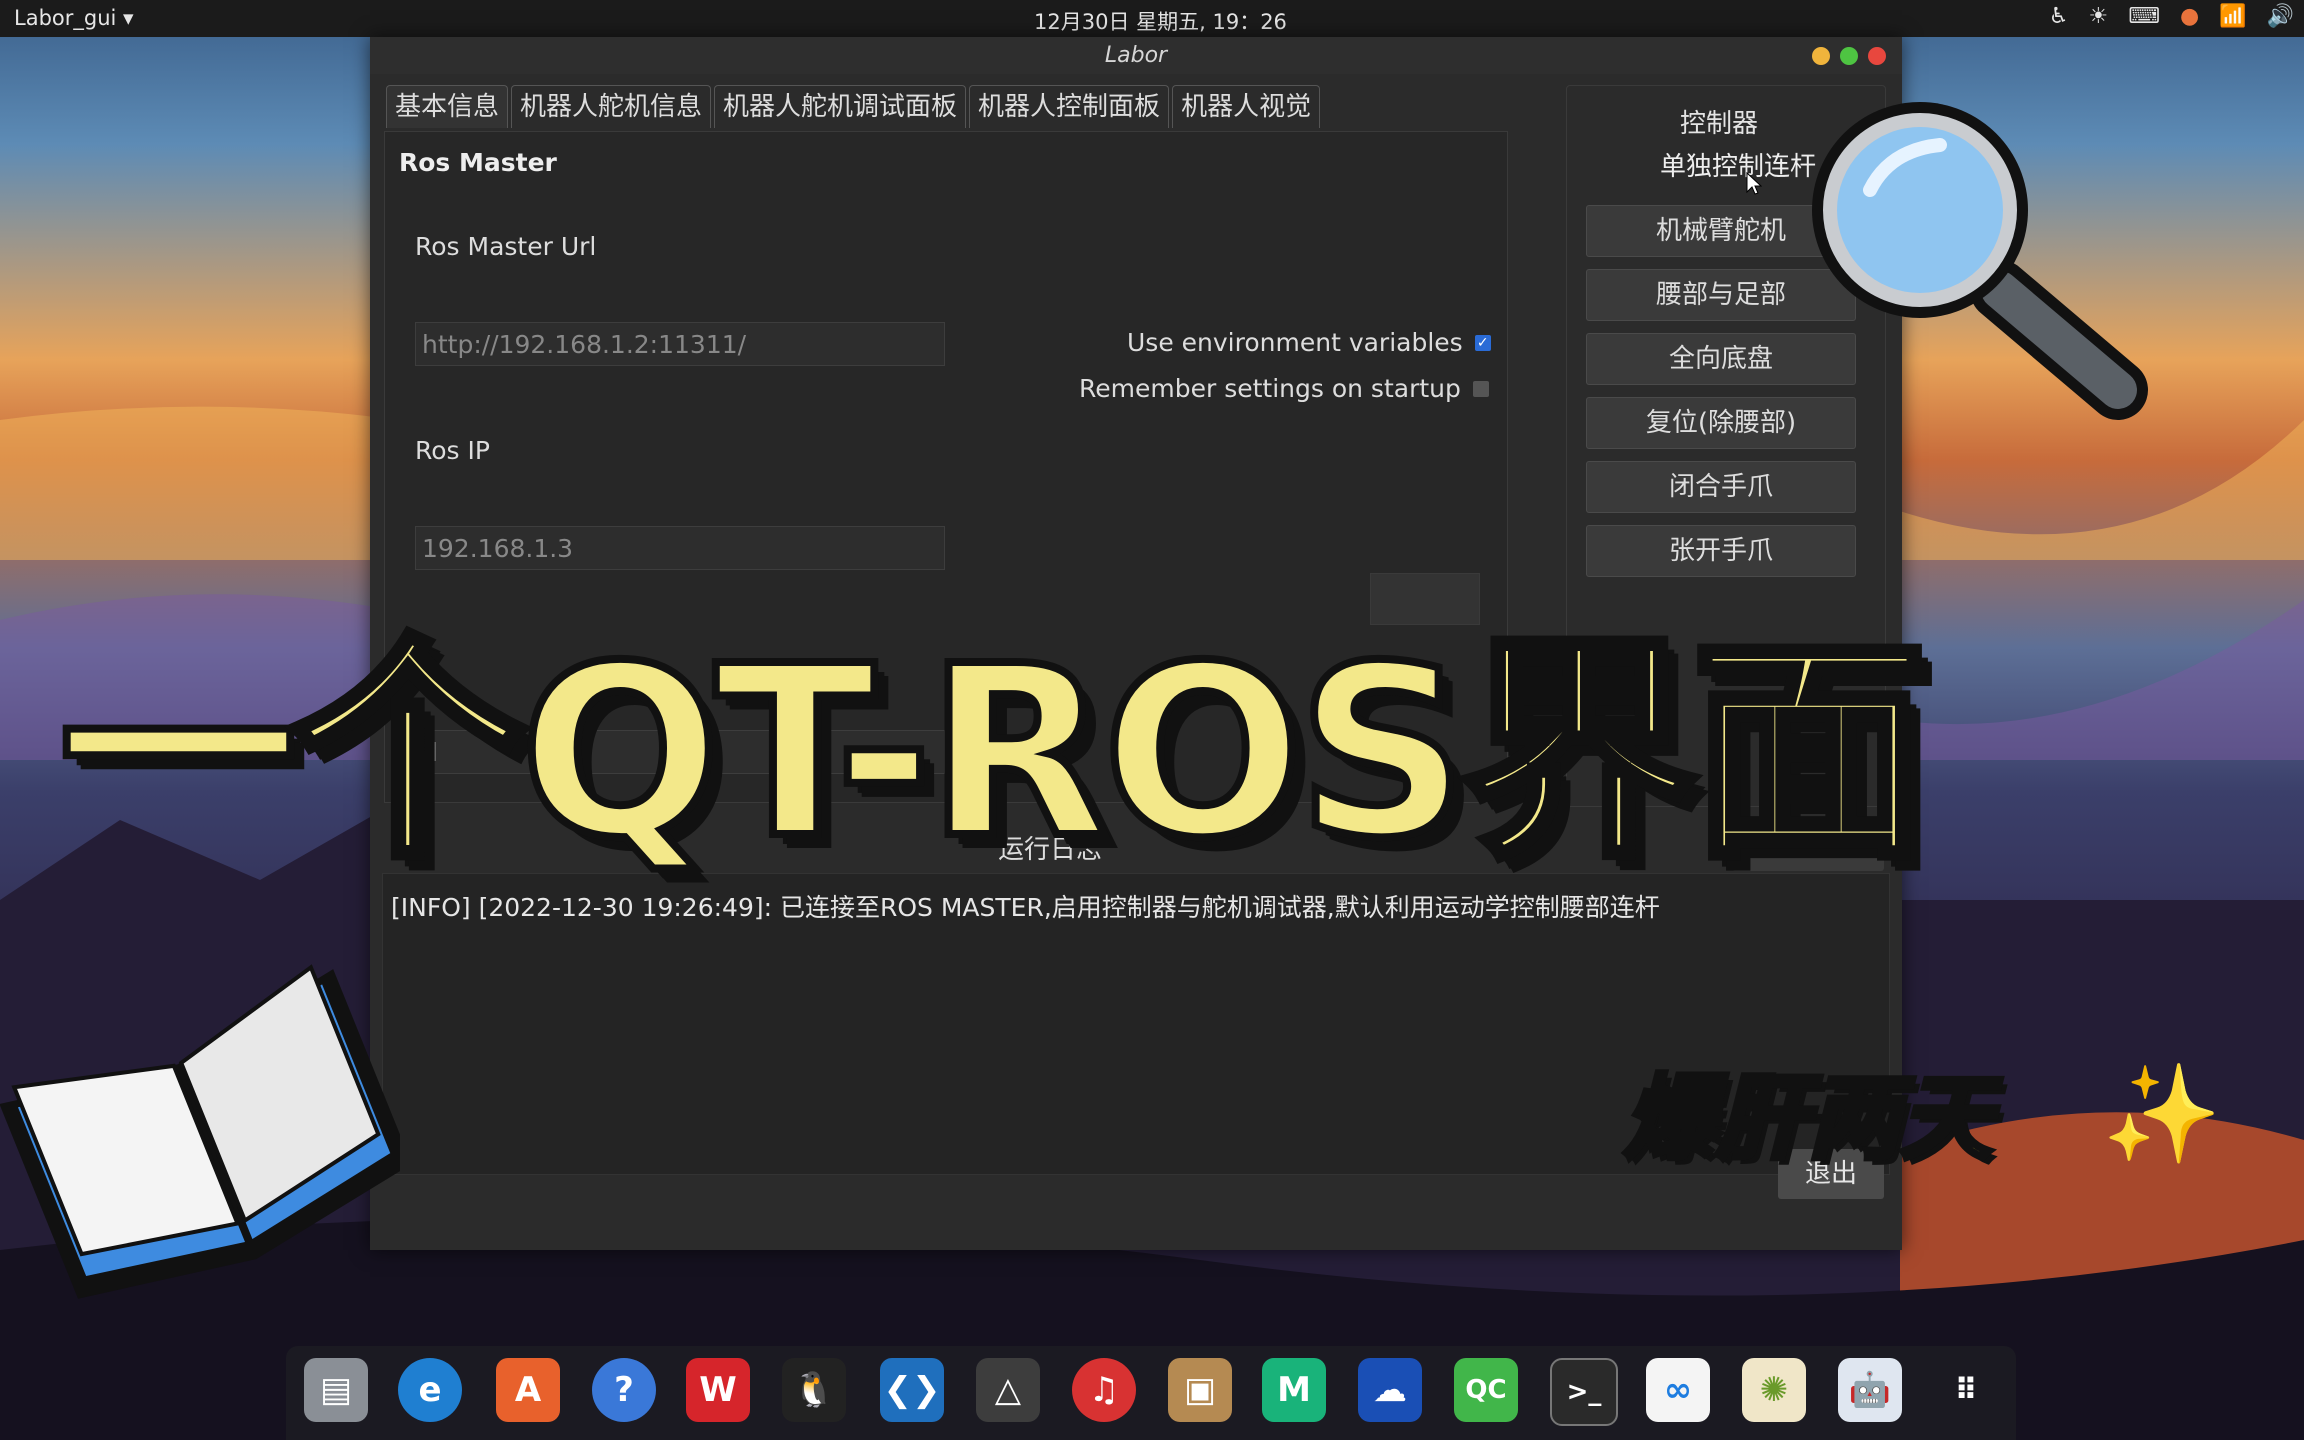 This screenshot has height=1440, width=2304. What do you see at coordinates (624, 1390) in the screenshot?
I see `help-icon: ?` at bounding box center [624, 1390].